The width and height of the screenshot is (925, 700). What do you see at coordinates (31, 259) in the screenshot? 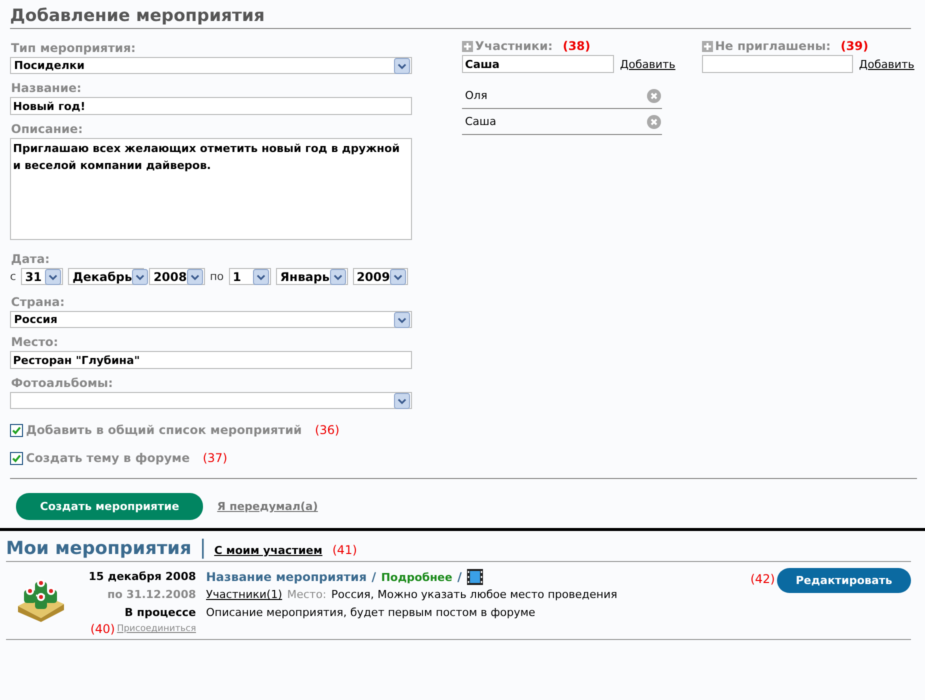
I see `field-label: Дата:` at bounding box center [31, 259].